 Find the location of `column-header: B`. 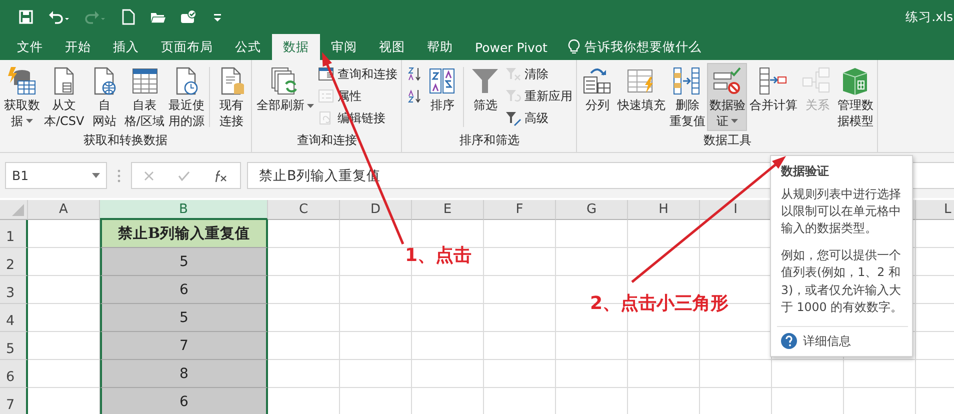

column-header: B is located at coordinates (184, 210).